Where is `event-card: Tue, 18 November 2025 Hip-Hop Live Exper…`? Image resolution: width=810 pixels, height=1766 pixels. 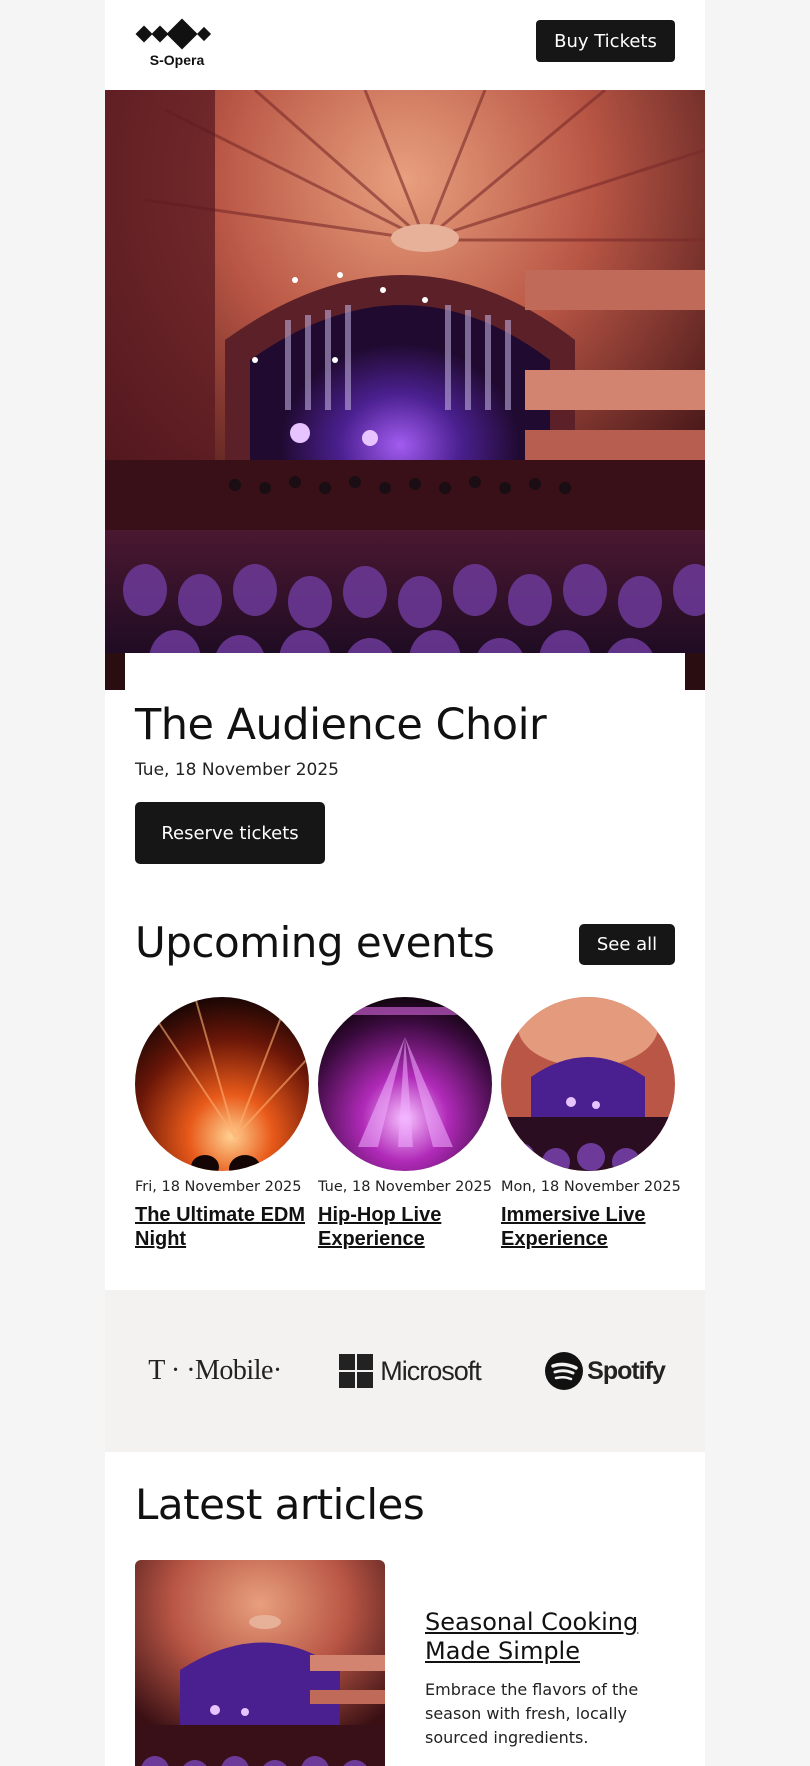 event-card: Tue, 18 November 2025 Hip-Hop Live Exper… is located at coordinates (405, 1124).